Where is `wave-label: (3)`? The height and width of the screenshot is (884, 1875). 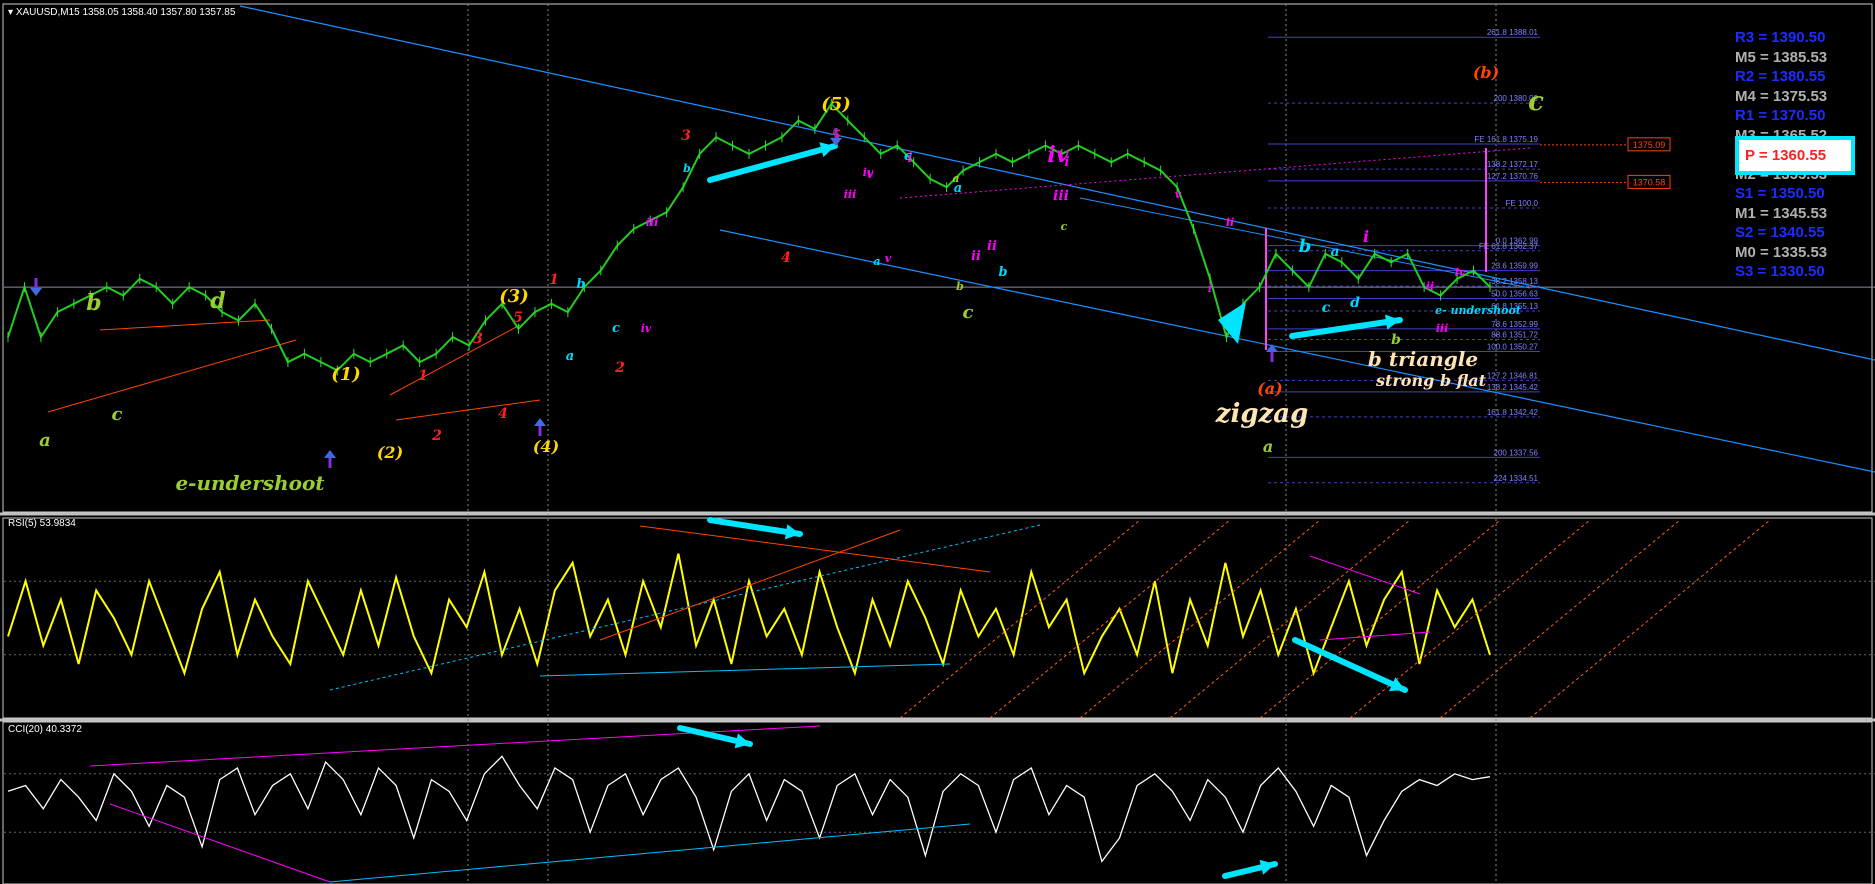
wave-label: (3) is located at coordinates (514, 296).